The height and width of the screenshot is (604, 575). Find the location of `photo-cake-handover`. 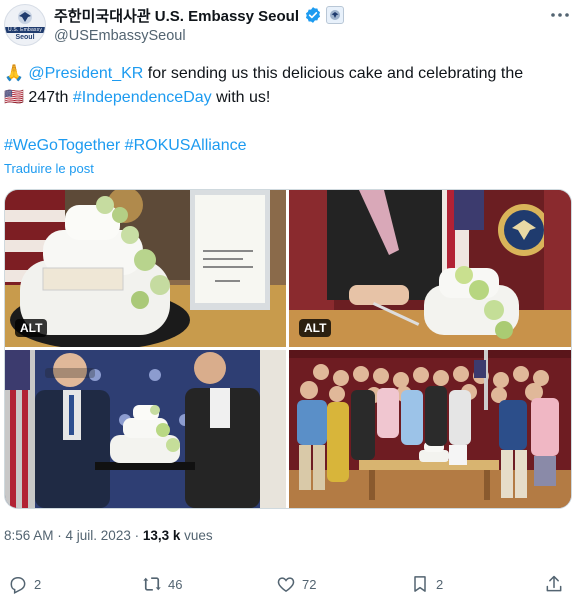

photo-cake-handover is located at coordinates (145, 429).